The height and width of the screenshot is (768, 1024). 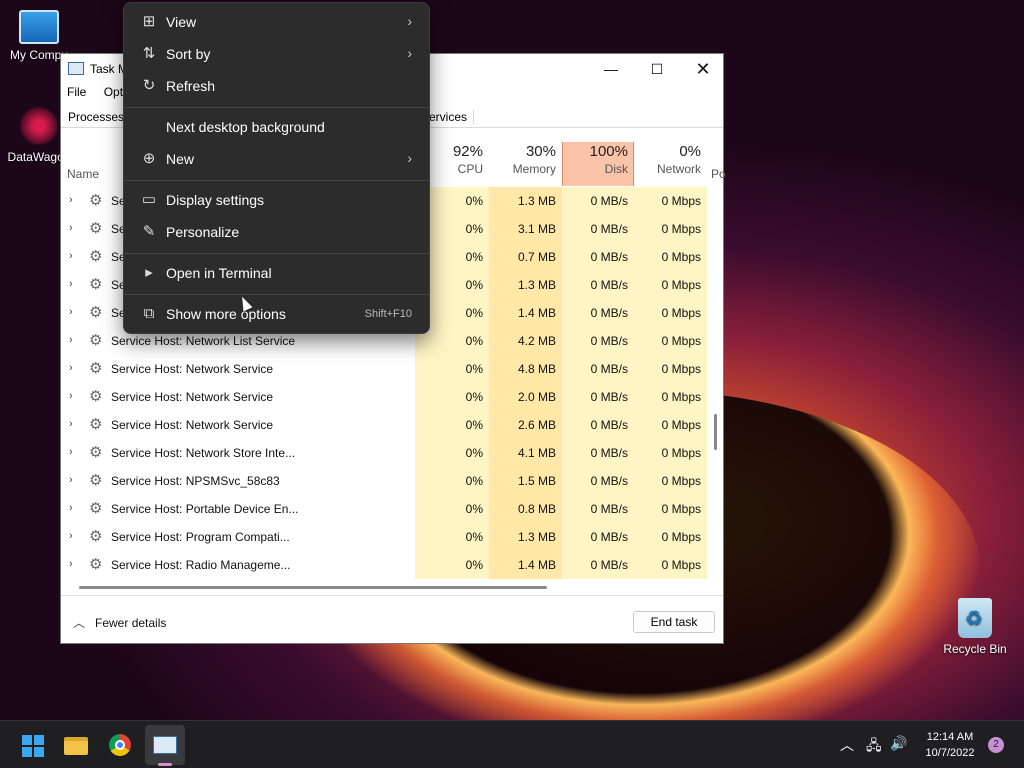 I want to click on fewer-details-button: ︿ Fewer details, so click(x=119, y=622).